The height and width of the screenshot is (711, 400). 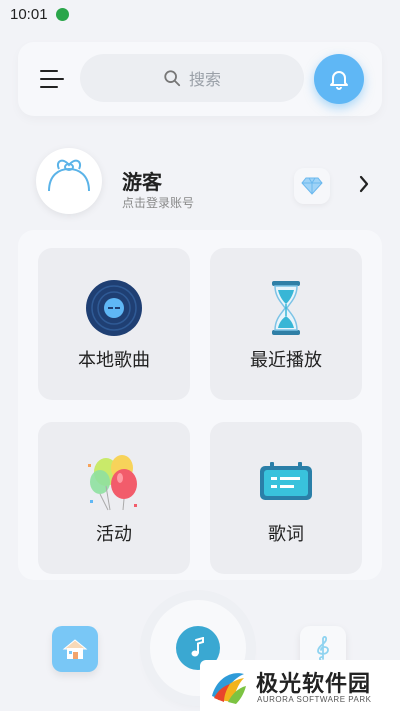 I want to click on chevron-right-icon, so click(x=364, y=184).